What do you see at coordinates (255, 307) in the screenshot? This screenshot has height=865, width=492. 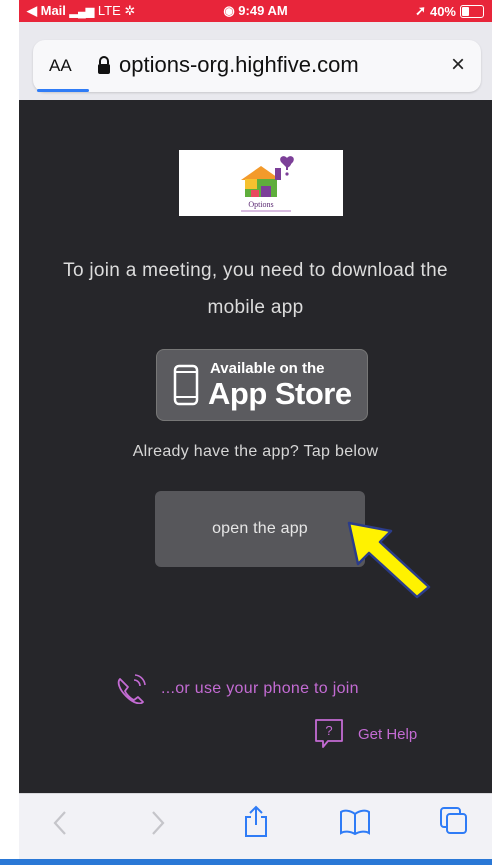 I see `message-line-2: mobile app` at bounding box center [255, 307].